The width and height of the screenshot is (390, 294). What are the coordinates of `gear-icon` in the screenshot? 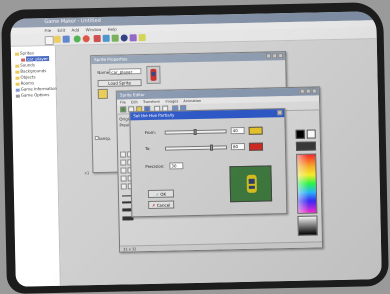 It's located at (17, 96).